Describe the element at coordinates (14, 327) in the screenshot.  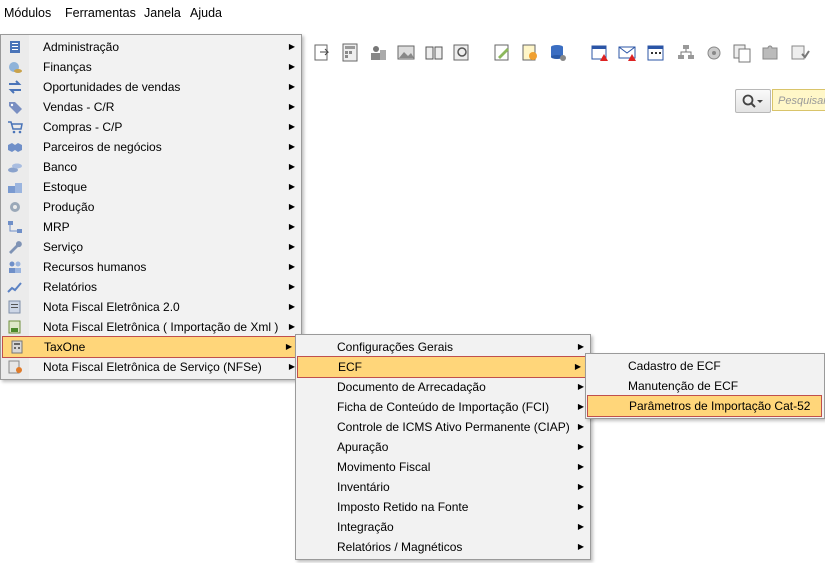
I see `xml-invoice-icon` at that location.